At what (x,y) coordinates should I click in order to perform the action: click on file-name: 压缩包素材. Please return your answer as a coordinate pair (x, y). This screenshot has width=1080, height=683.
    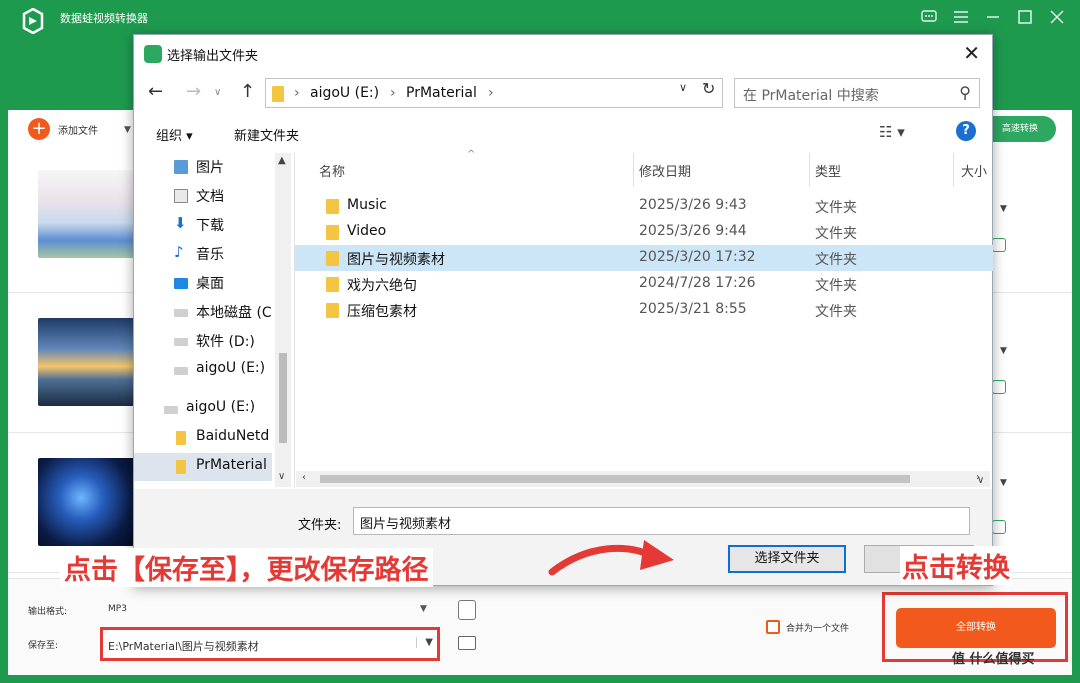
    Looking at the image, I should click on (382, 312).